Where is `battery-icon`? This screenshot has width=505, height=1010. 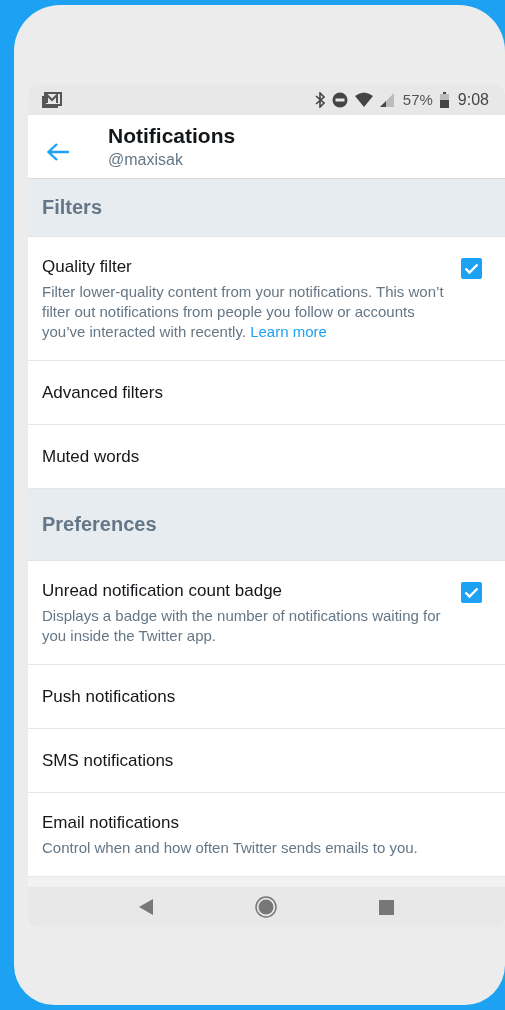 battery-icon is located at coordinates (444, 99).